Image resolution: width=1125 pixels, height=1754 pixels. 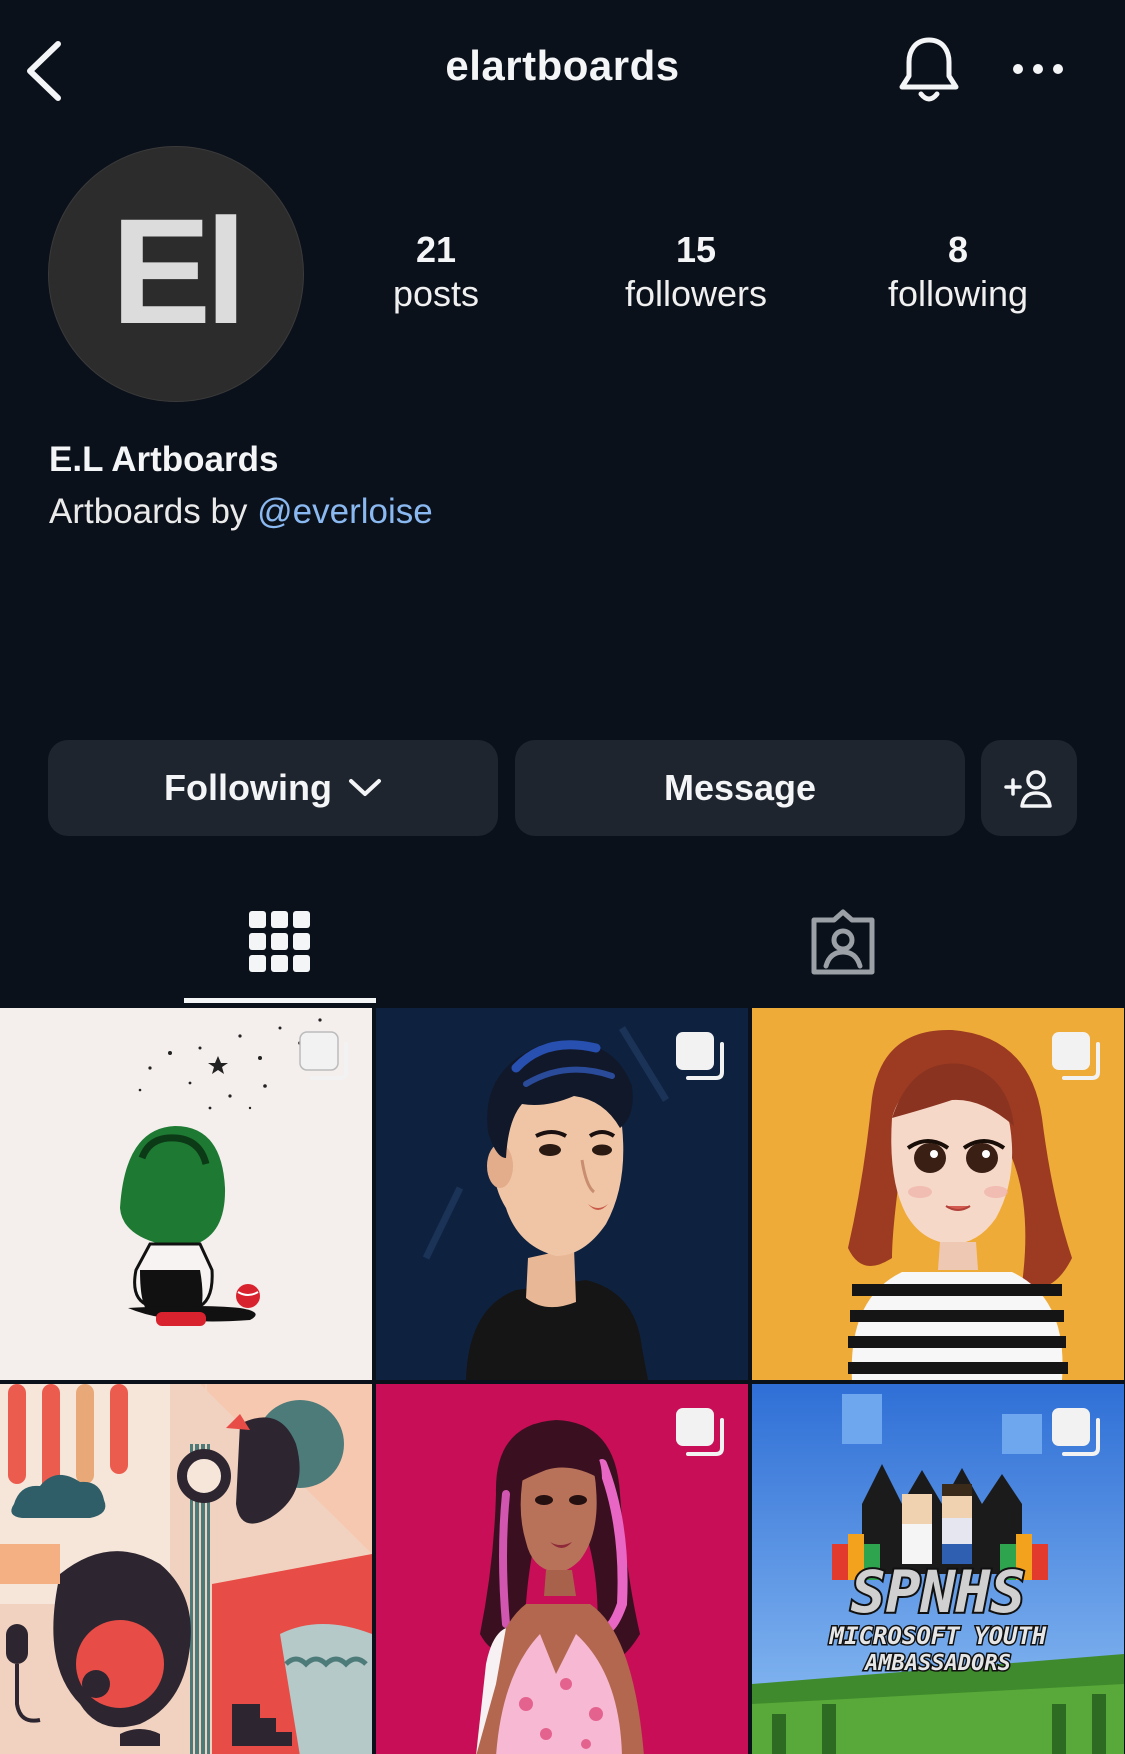 I want to click on tab-tagged, so click(x=843, y=942).